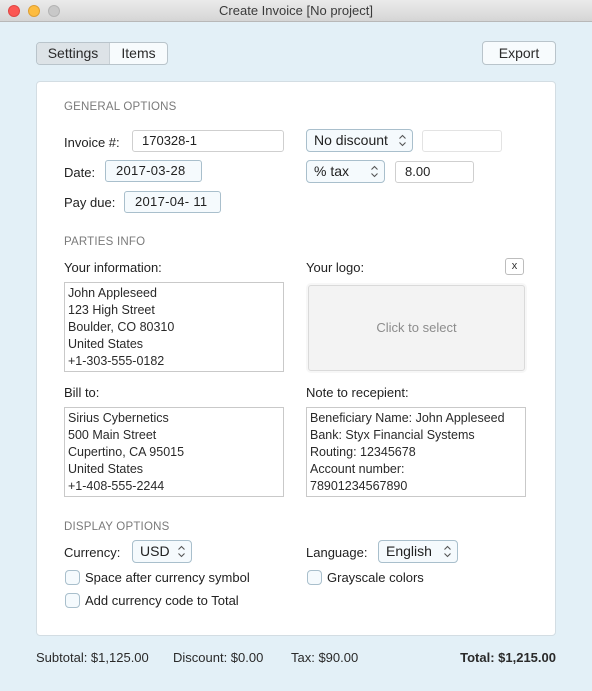 The image size is (592, 691). What do you see at coordinates (462, 141) in the screenshot?
I see `discount-value-field` at bounding box center [462, 141].